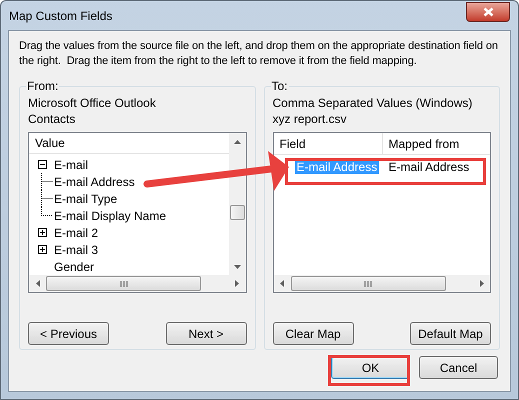 The width and height of the screenshot is (519, 400). I want to click on close-button, so click(488, 12).